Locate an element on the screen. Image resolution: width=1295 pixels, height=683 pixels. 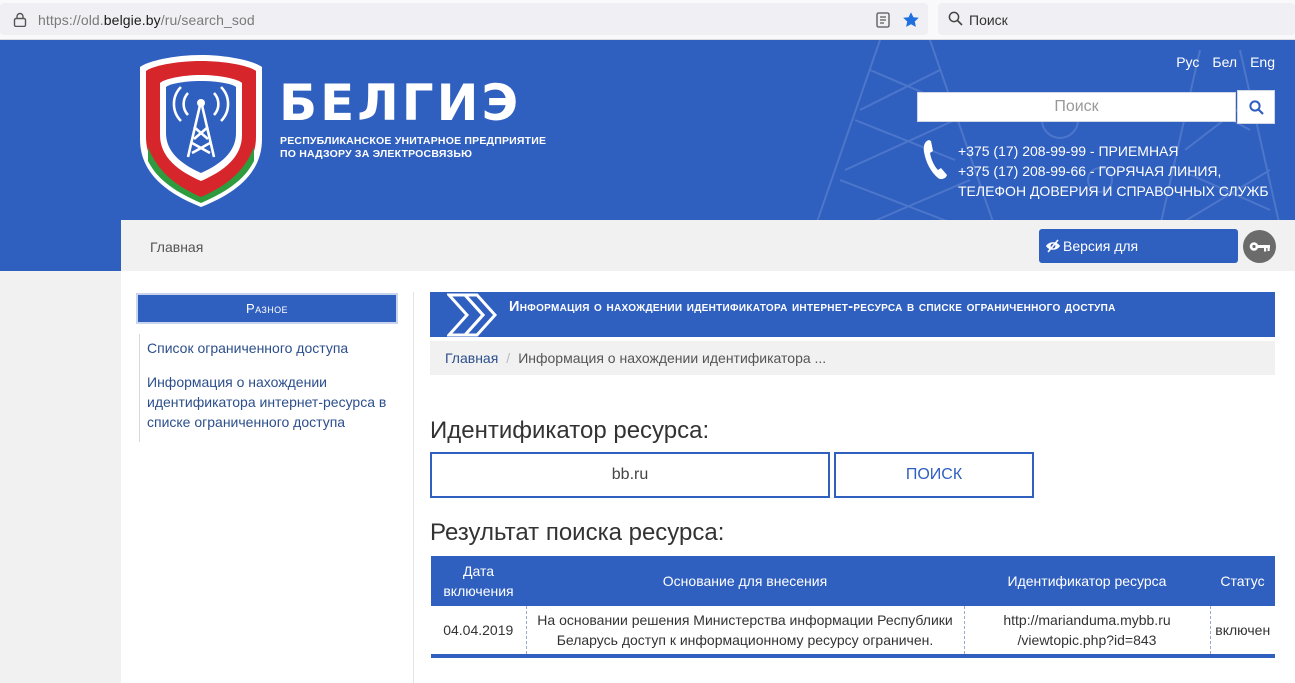
sidebar-divider is located at coordinates (413, 487).